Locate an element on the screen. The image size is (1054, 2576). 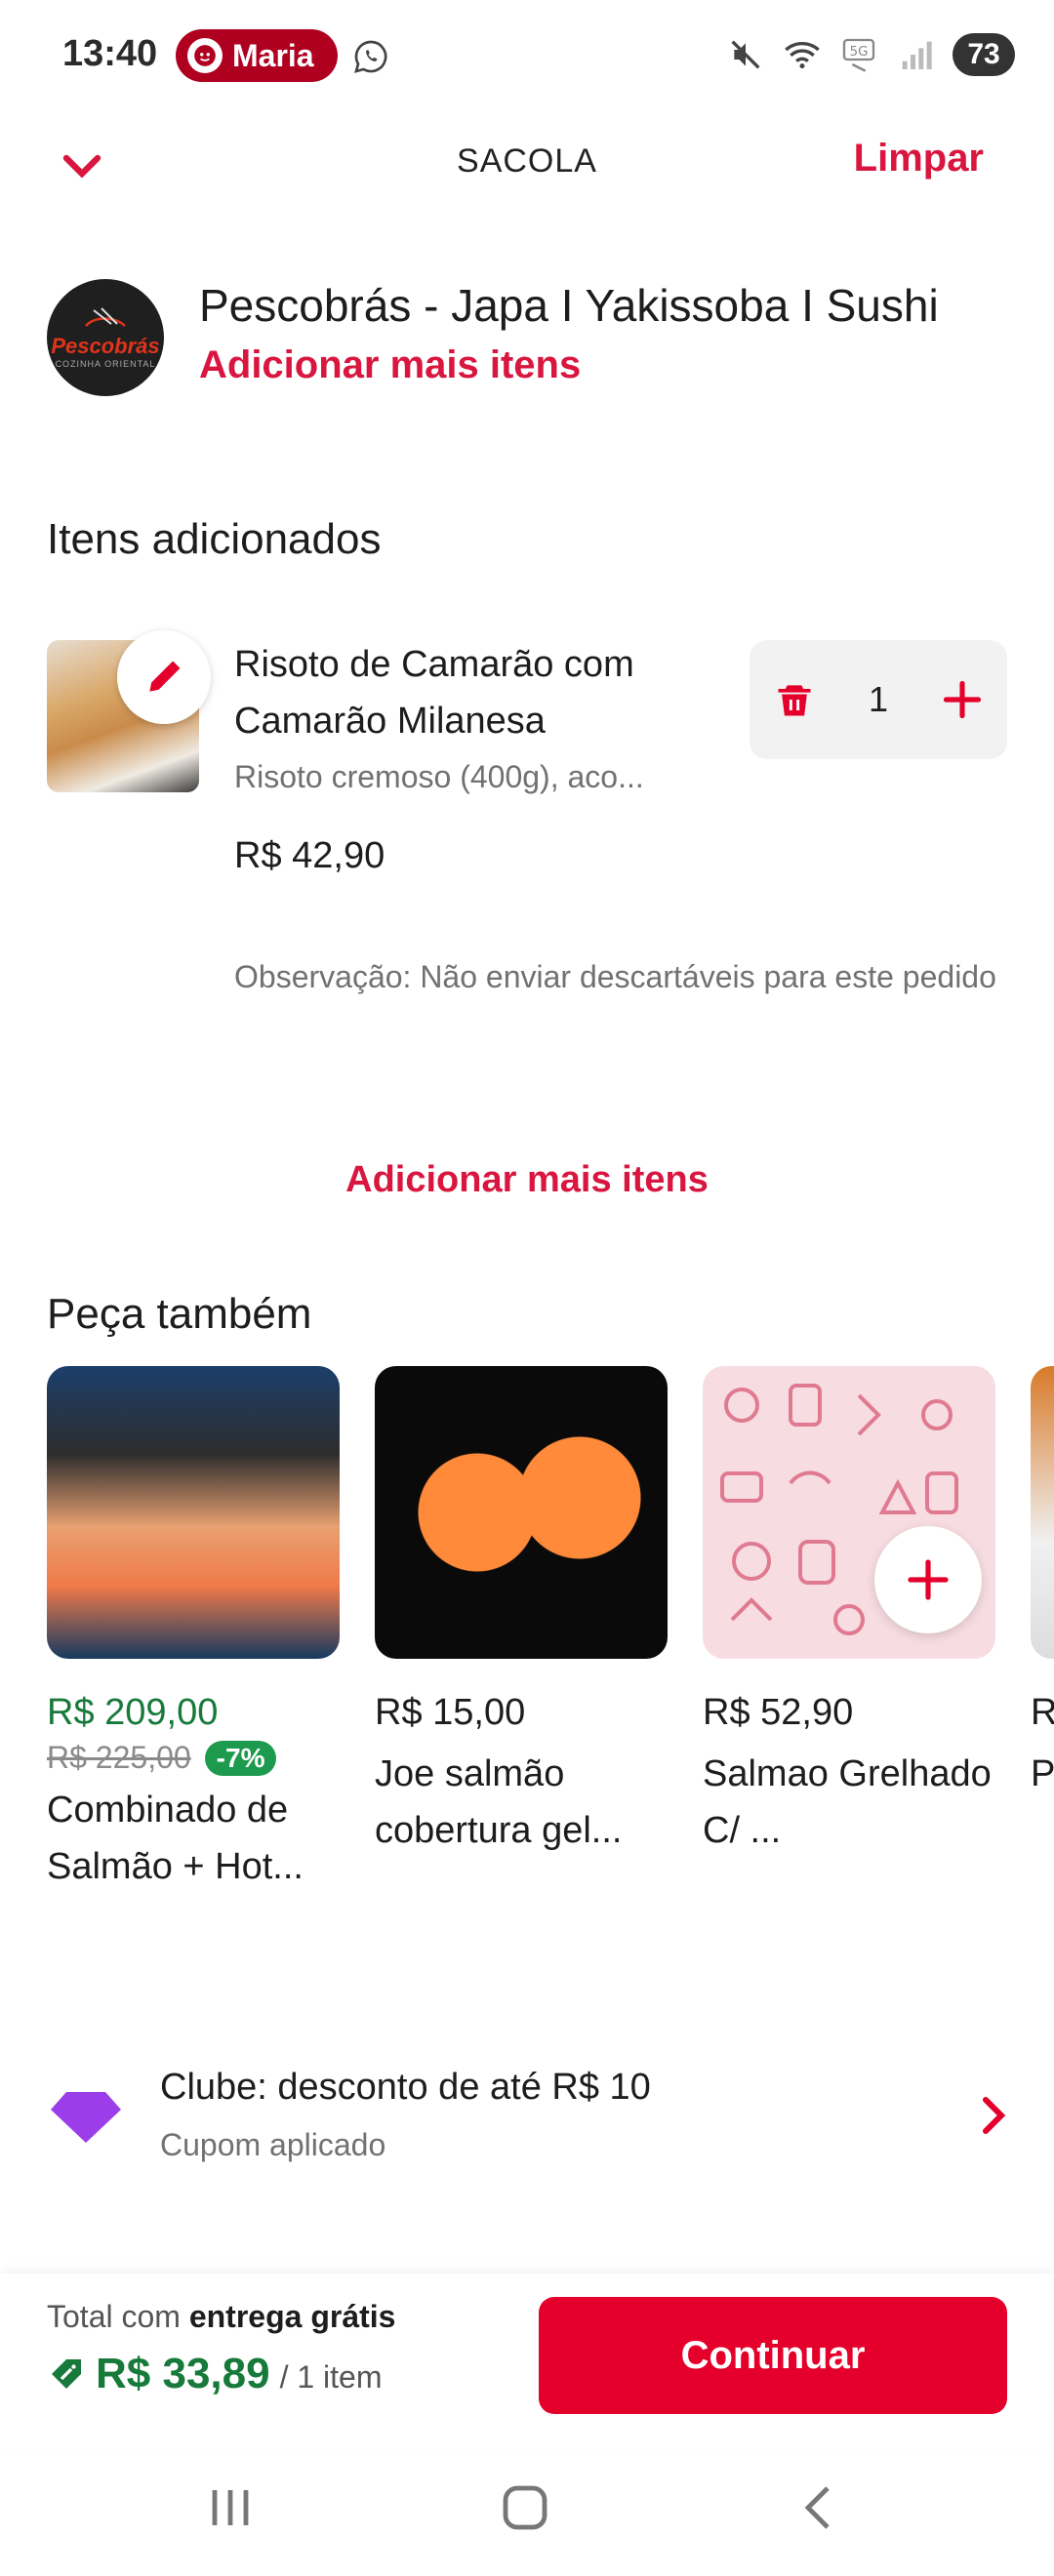
total-label: Total com entrega grátis is located at coordinates (221, 2317).